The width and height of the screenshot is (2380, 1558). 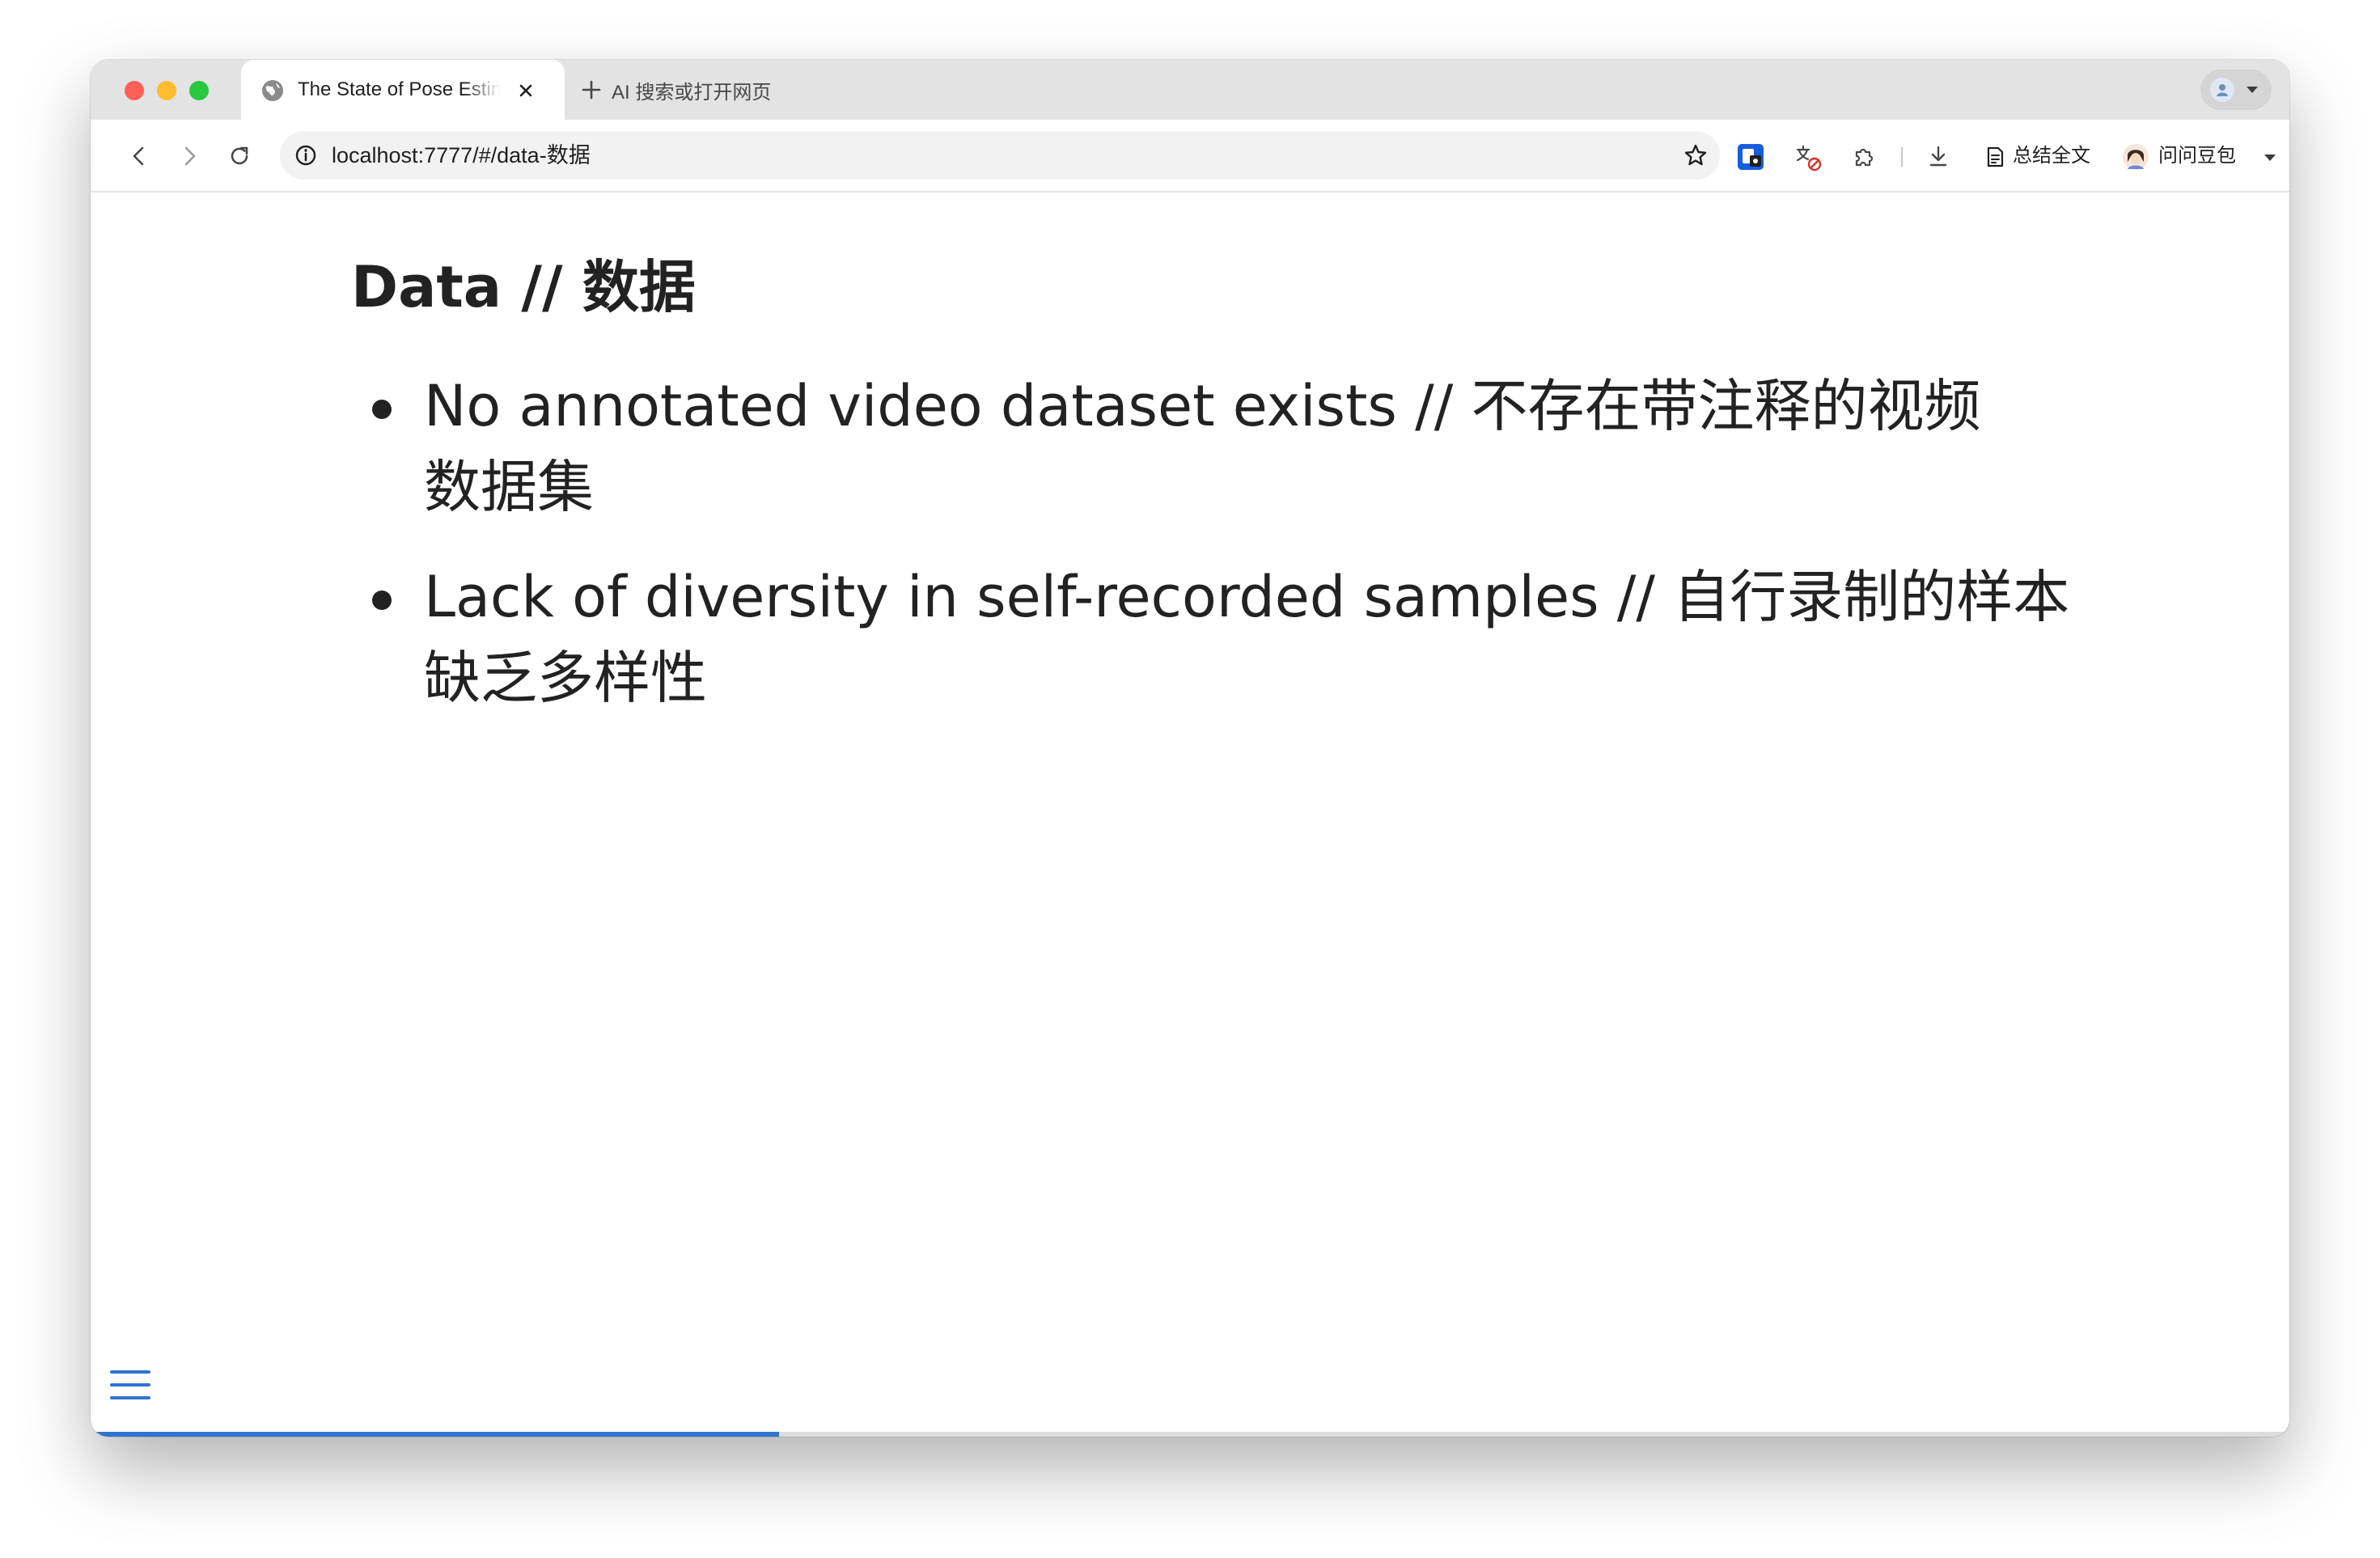 What do you see at coordinates (166, 90) in the screenshot?
I see `minimize-window-button` at bounding box center [166, 90].